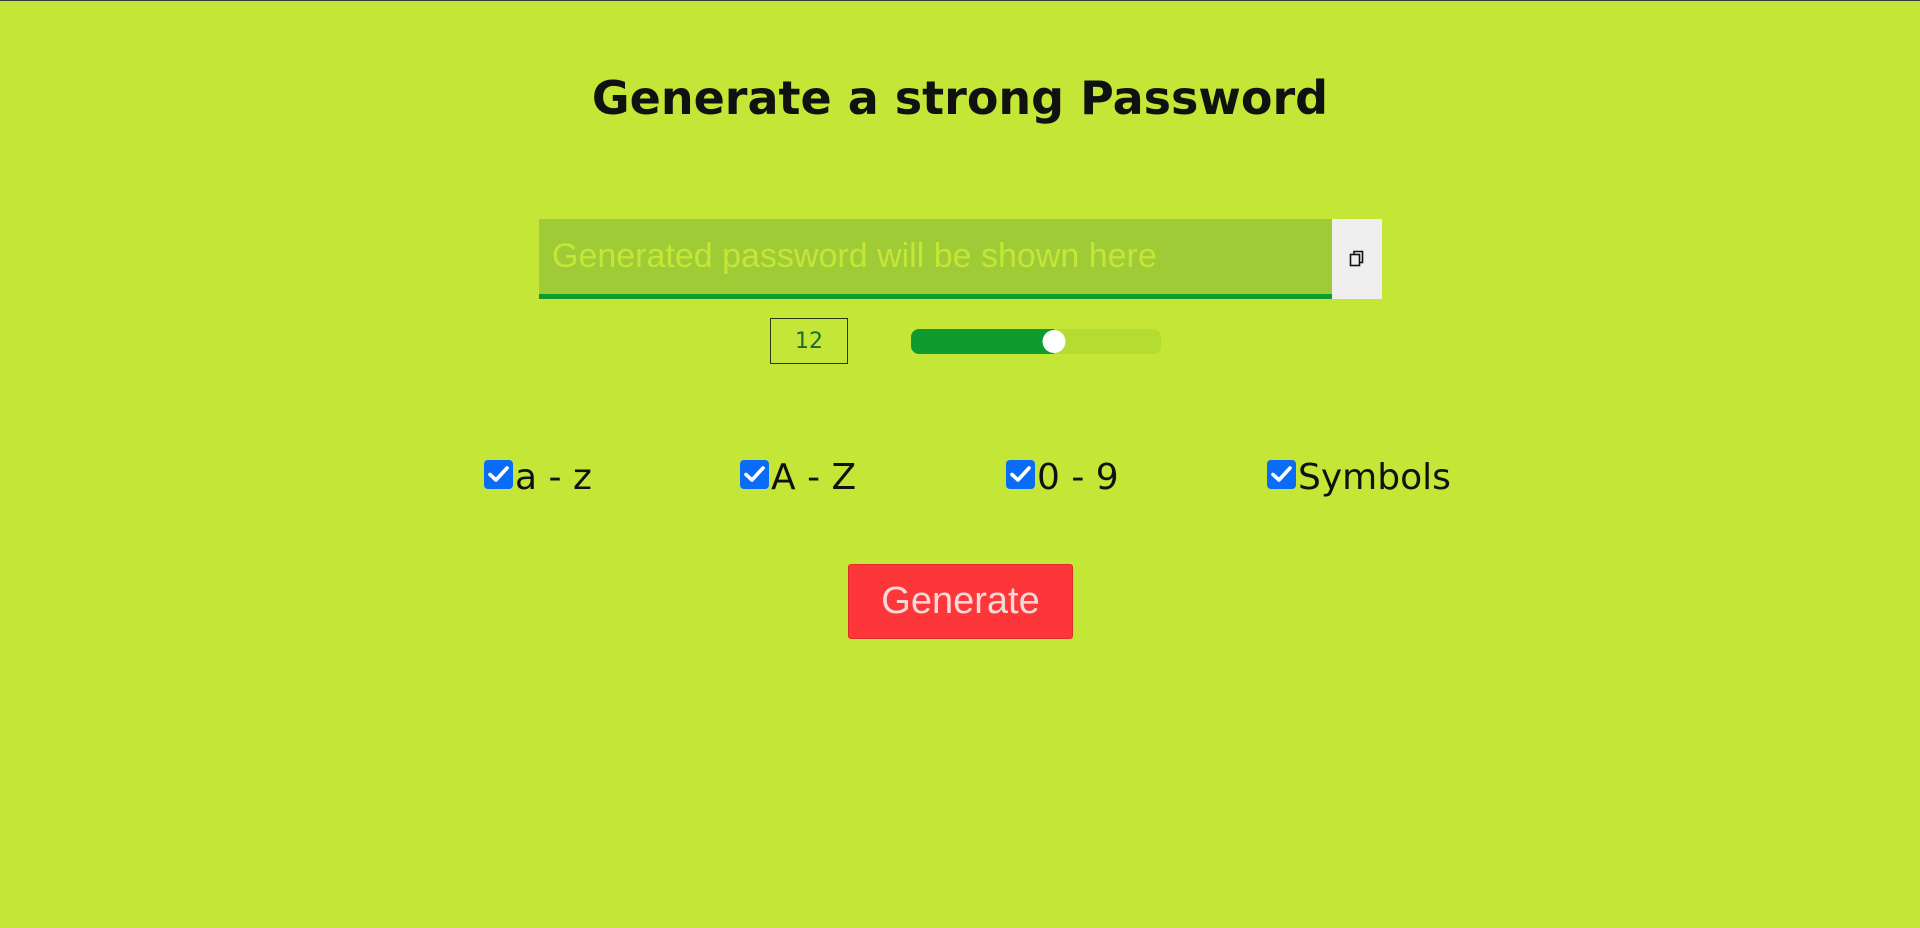 This screenshot has height=928, width=1920. I want to click on lowercase-checkbox, so click(498, 474).